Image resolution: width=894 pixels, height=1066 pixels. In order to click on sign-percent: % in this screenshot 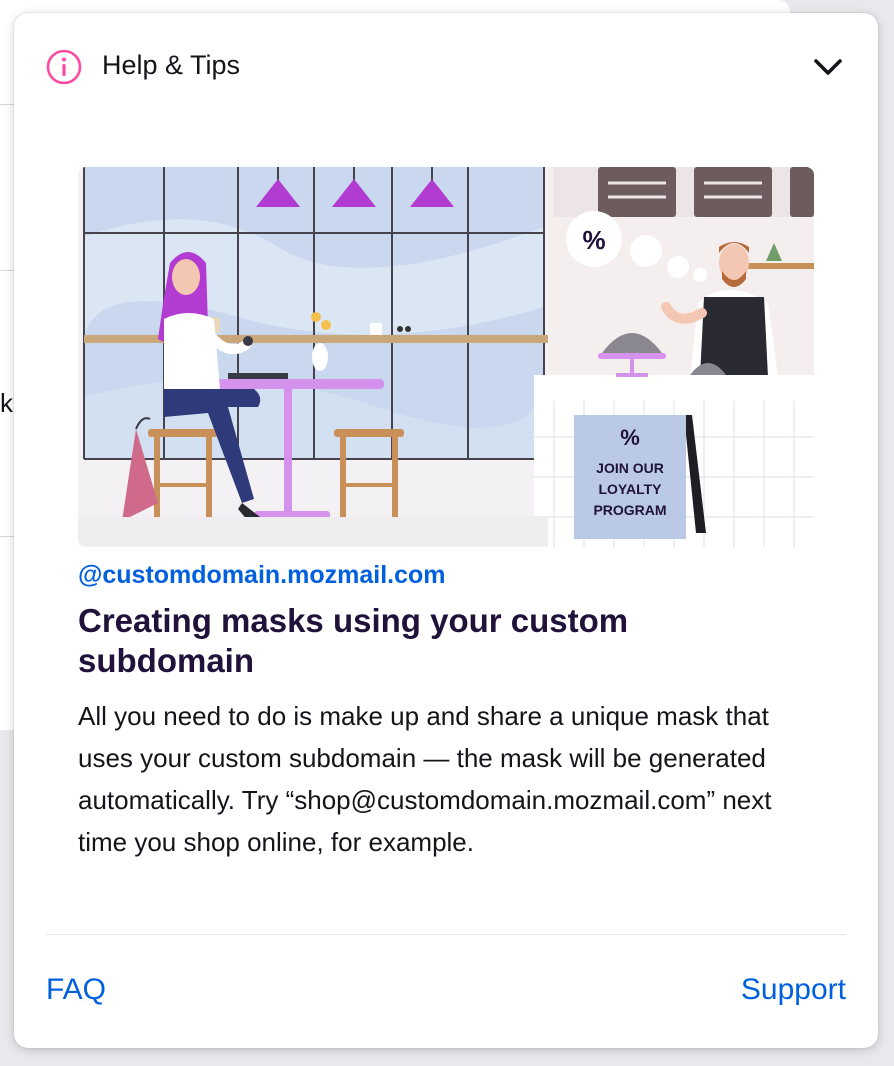, I will do `click(630, 437)`.